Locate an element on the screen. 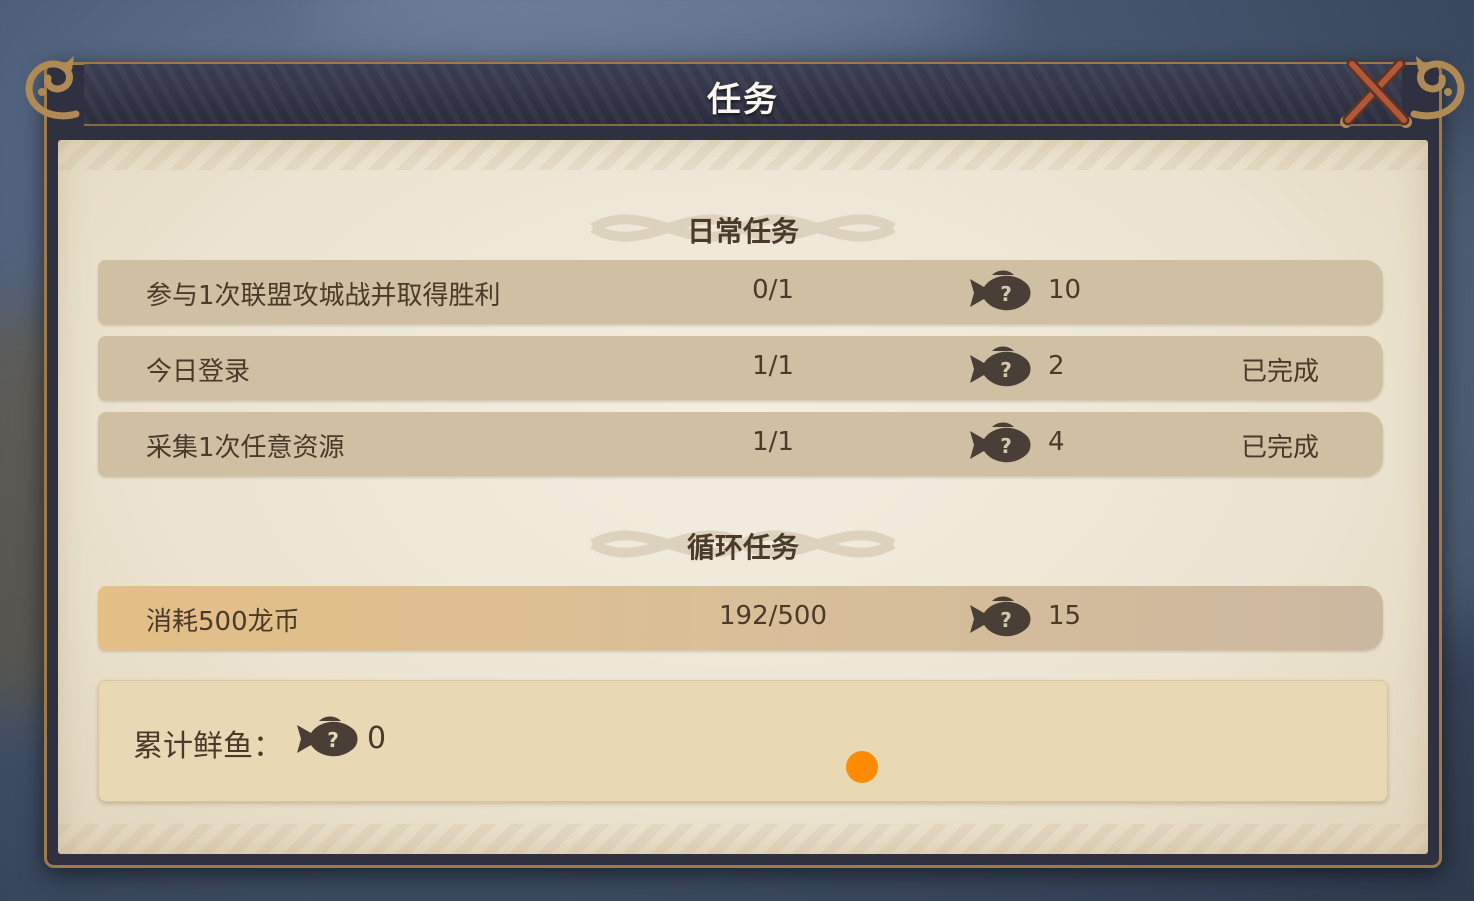  background-blur is located at coordinates (650, 25).